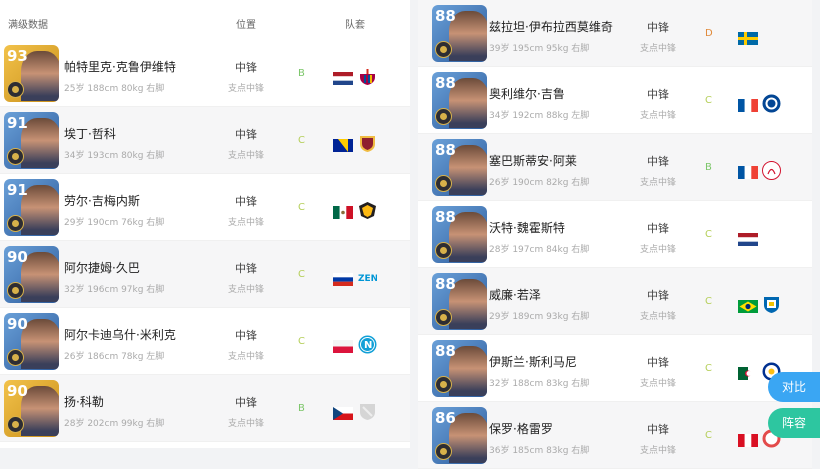 The image size is (820, 469). I want to click on player-row: 90 扬·科勒 28岁 202cm 99kg 右脚 中锋 支点中锋 B, so click(205, 408).